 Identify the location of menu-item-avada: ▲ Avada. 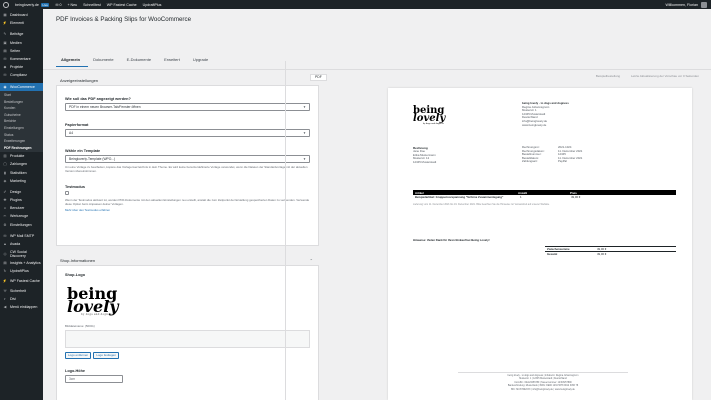
(21, 244).